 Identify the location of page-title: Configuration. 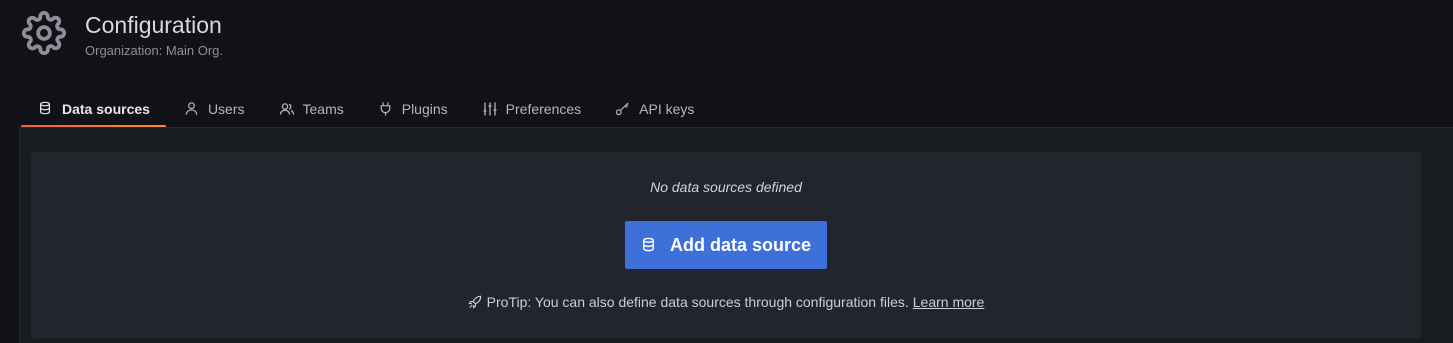
(153, 25).